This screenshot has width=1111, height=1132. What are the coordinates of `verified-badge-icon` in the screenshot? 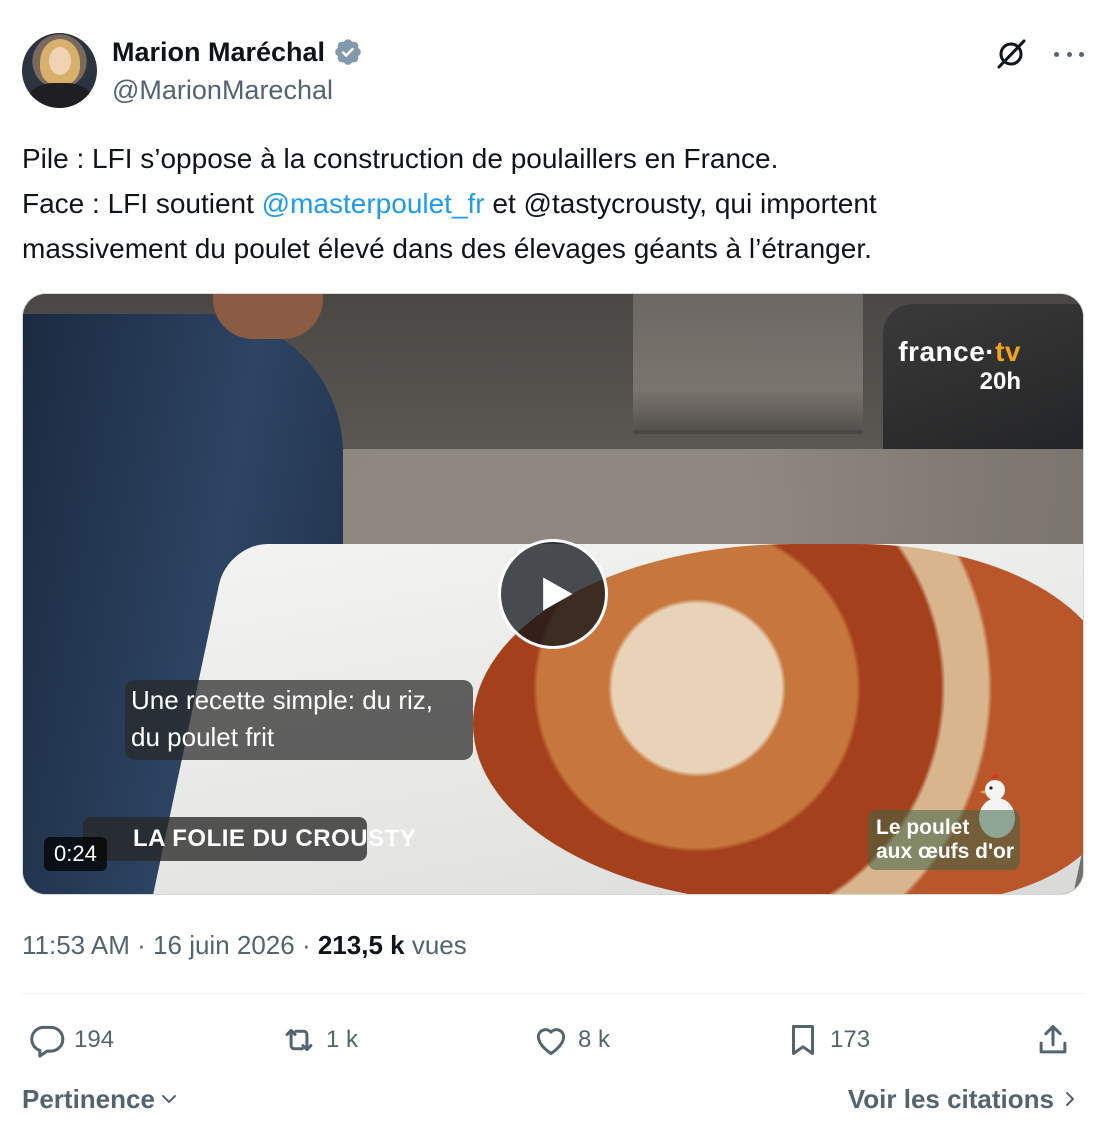 It's located at (348, 52).